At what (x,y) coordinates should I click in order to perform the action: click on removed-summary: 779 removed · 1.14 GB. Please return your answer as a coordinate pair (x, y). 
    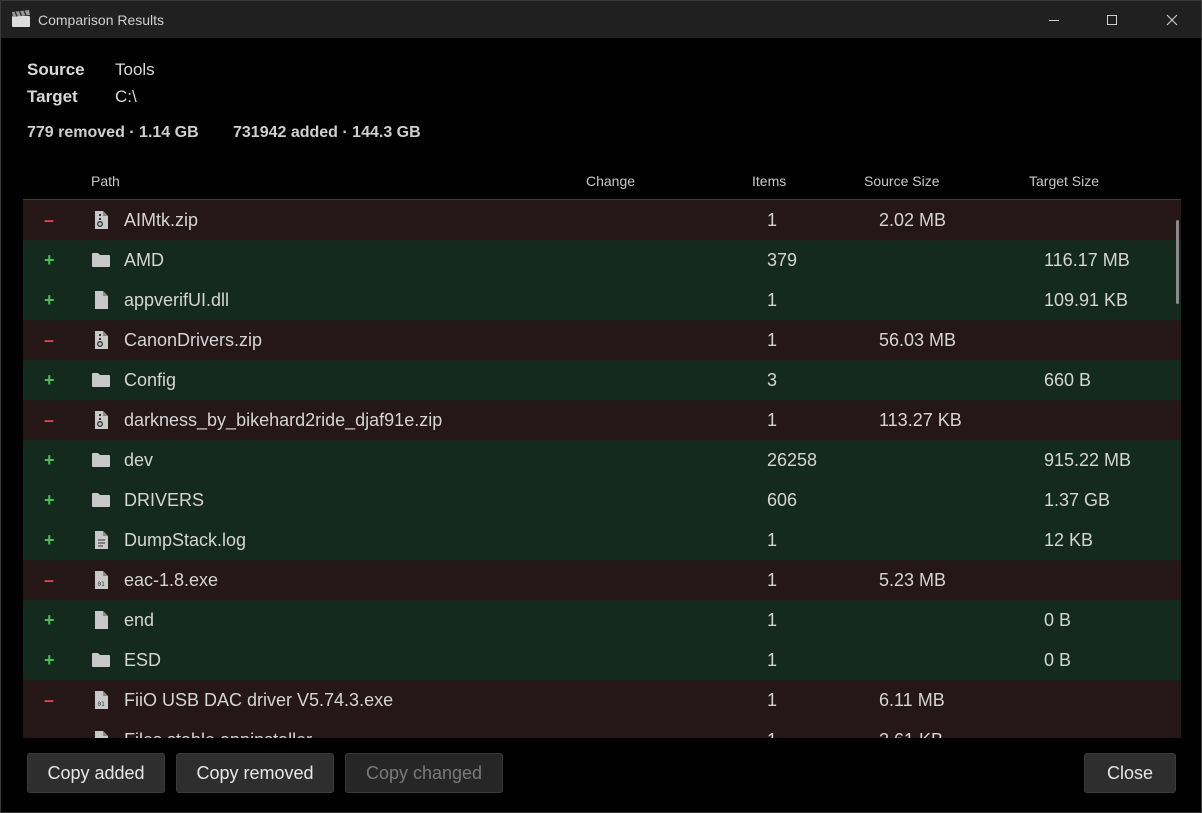
    Looking at the image, I should click on (113, 132).